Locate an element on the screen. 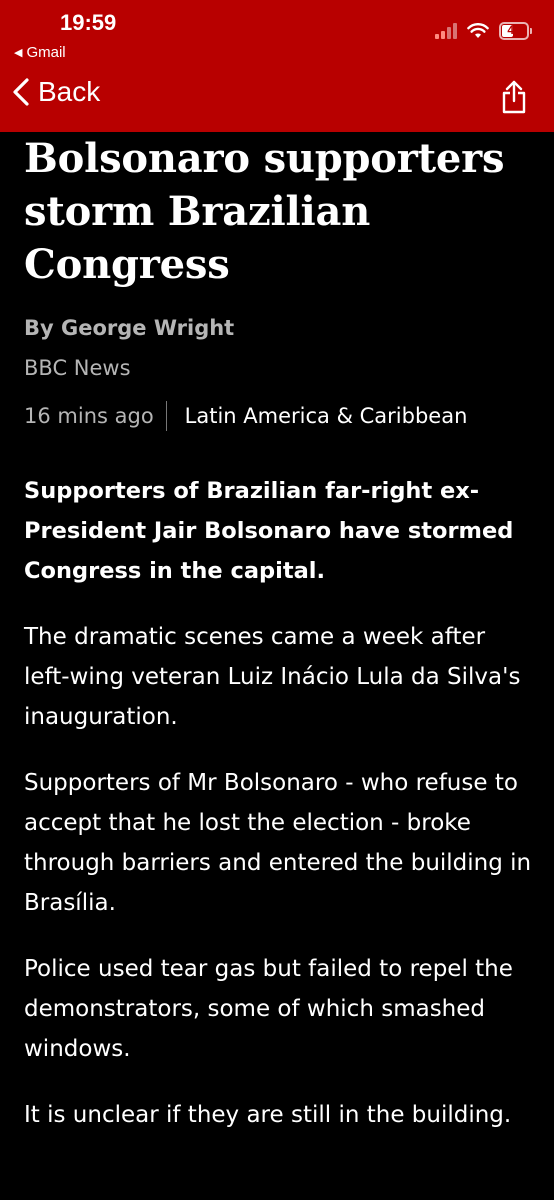 The height and width of the screenshot is (1200, 554). meta-divider is located at coordinates (166, 416).